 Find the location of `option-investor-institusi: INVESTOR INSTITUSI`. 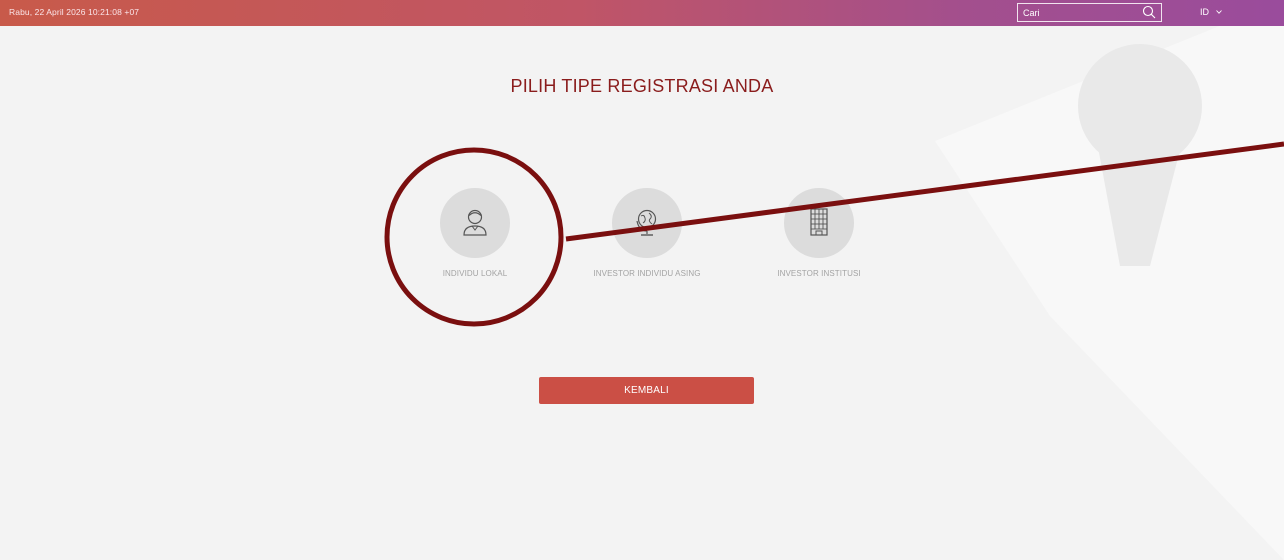

option-investor-institusi: INVESTOR INSTITUSI is located at coordinates (819, 233).